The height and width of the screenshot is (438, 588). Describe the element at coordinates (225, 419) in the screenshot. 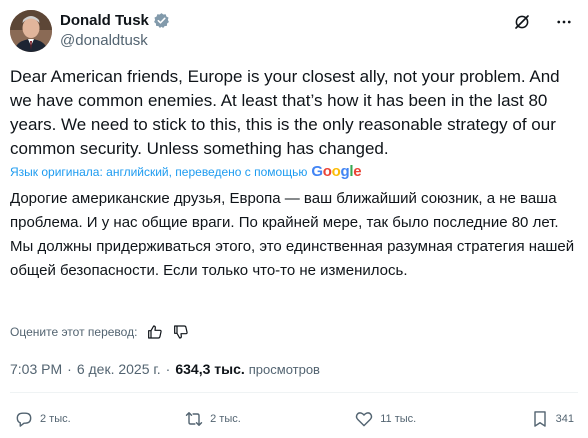

I see `repost-count: 2 тыс.` at that location.